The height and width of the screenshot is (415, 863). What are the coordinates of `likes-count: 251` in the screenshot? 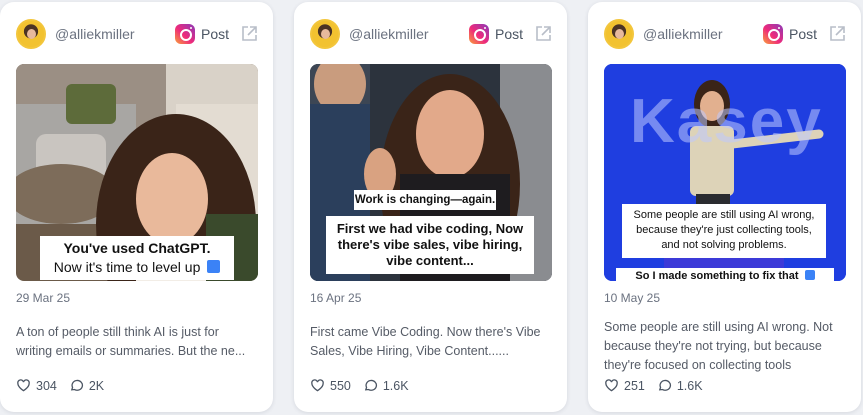 It's located at (634, 385).